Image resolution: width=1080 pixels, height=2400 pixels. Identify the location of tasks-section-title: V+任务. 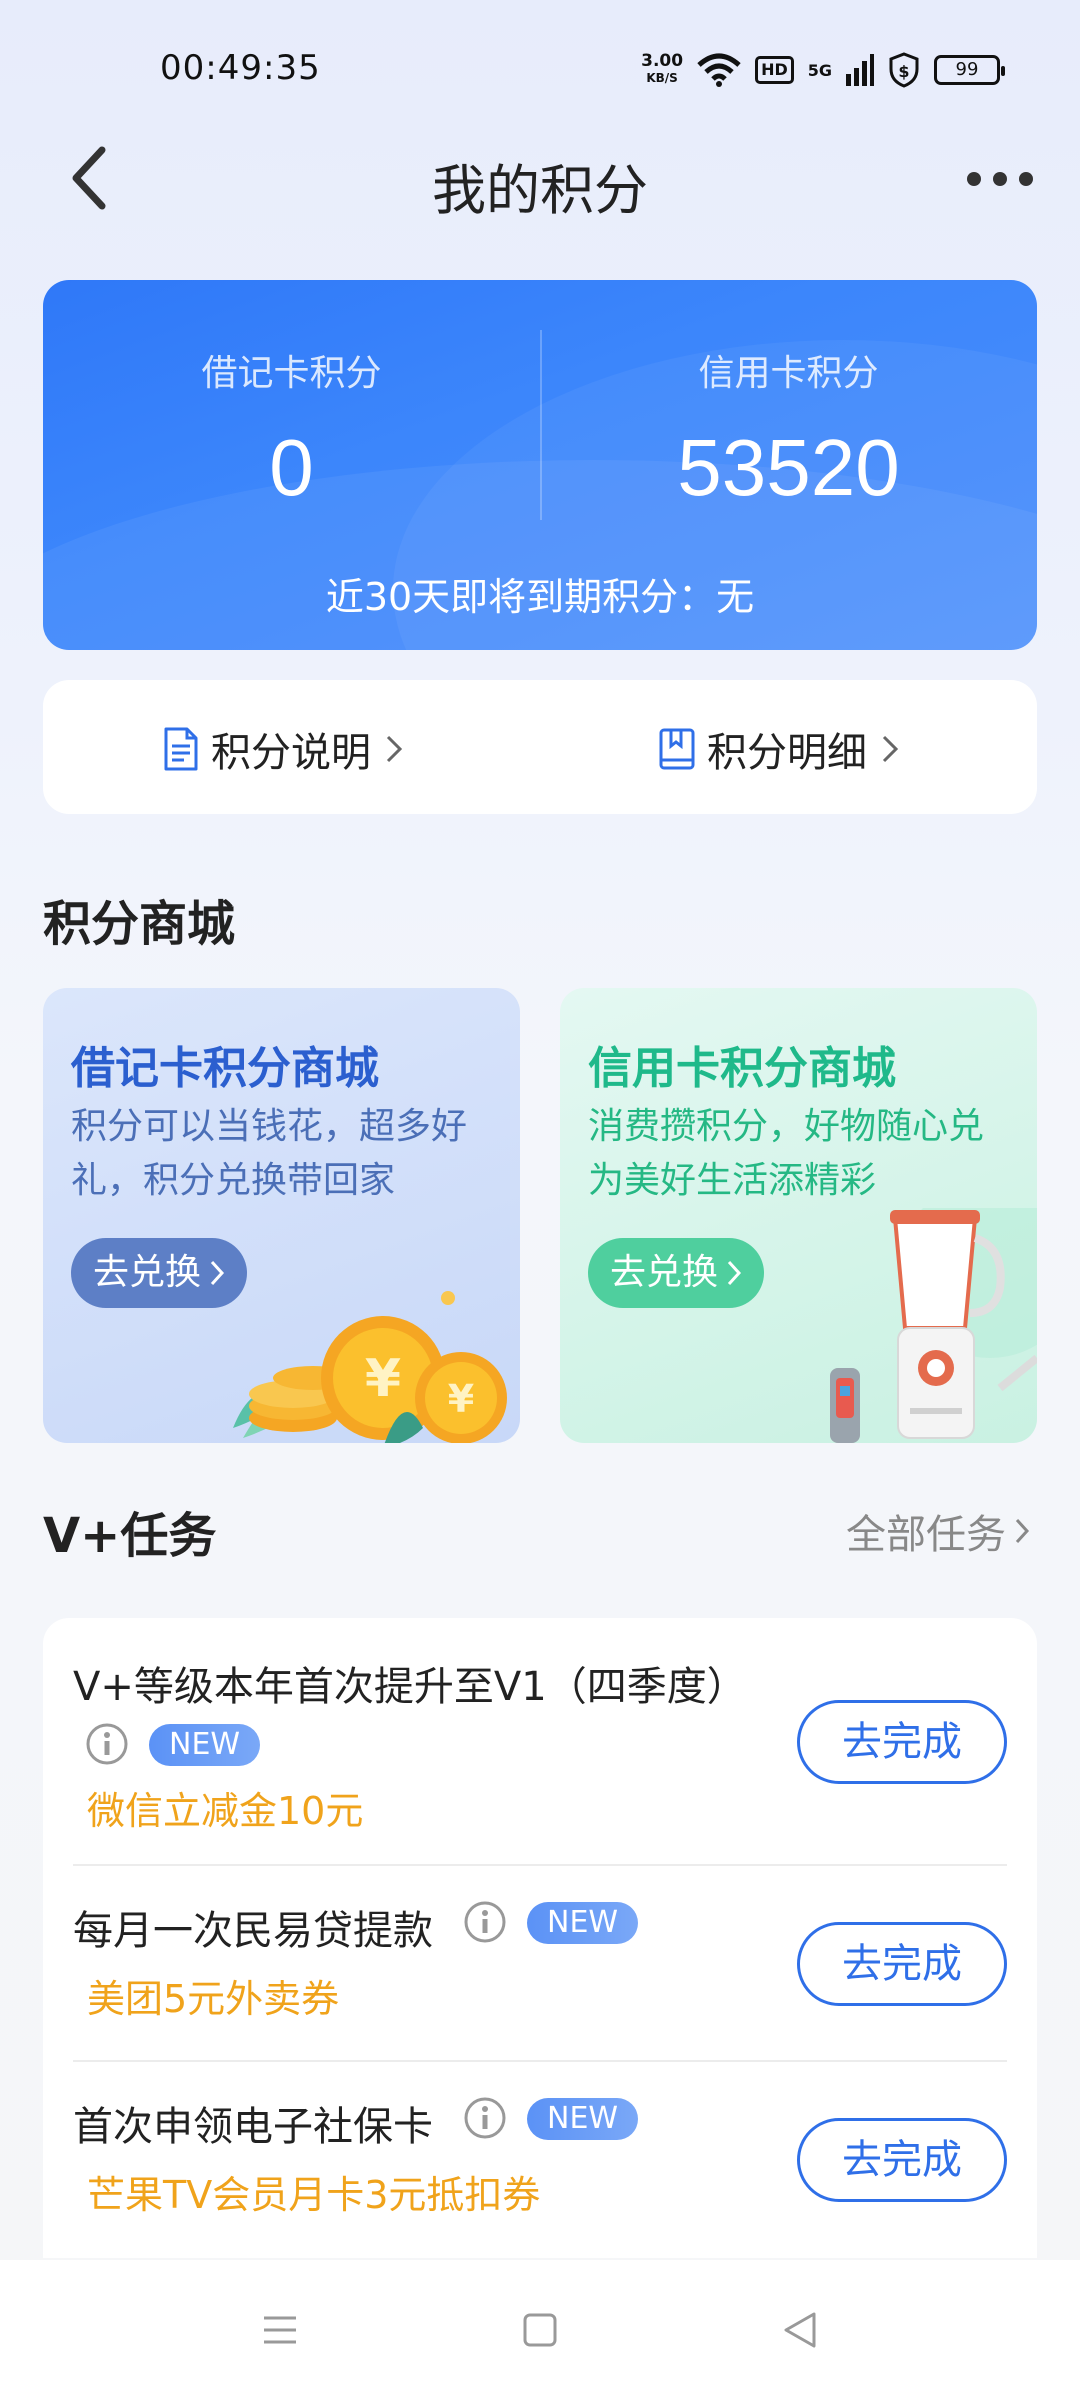
(130, 1536).